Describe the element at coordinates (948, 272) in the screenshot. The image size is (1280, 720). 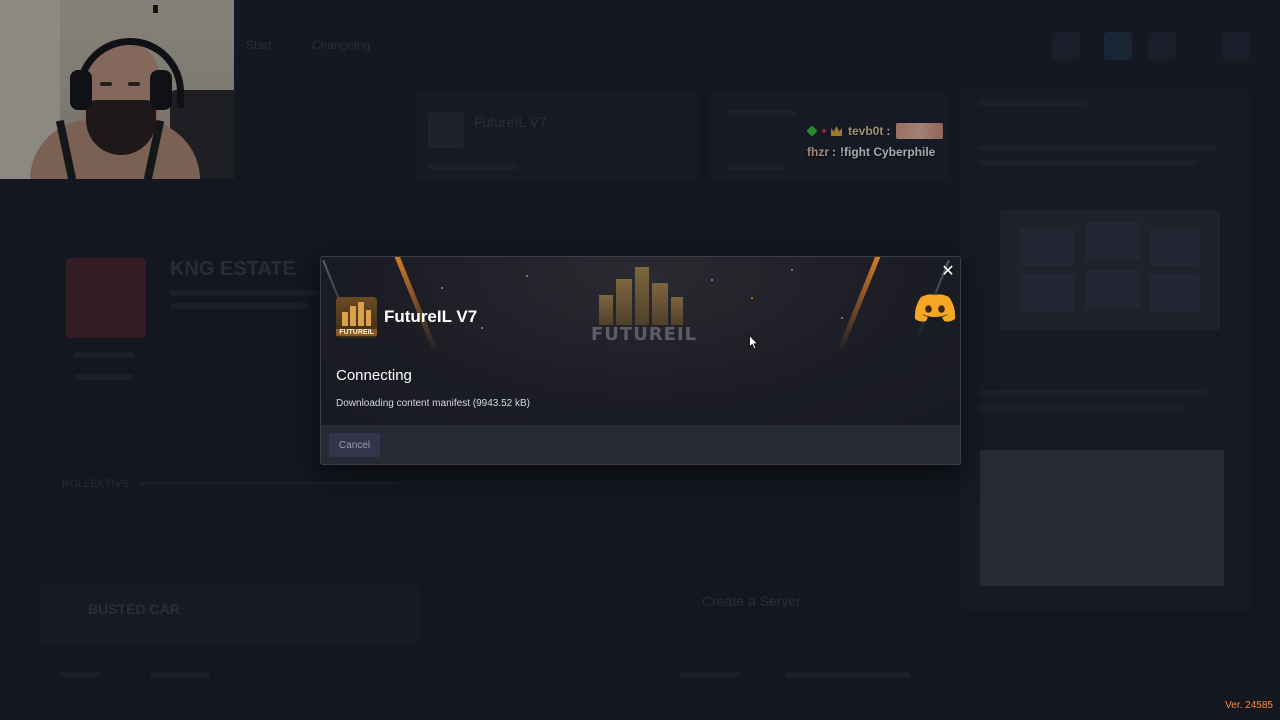
I see `close-button: ✕` at that location.